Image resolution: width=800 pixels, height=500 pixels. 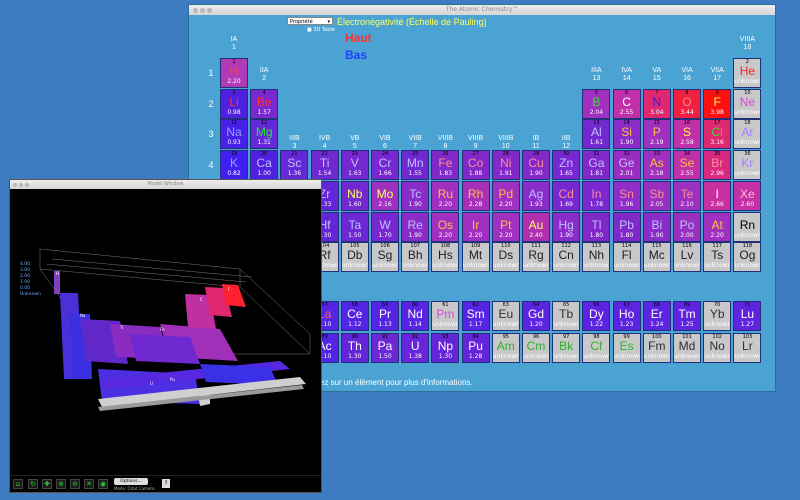 What do you see at coordinates (234, 103) in the screenshot?
I see `element-cell-Li: 3 Li 0.98` at bounding box center [234, 103].